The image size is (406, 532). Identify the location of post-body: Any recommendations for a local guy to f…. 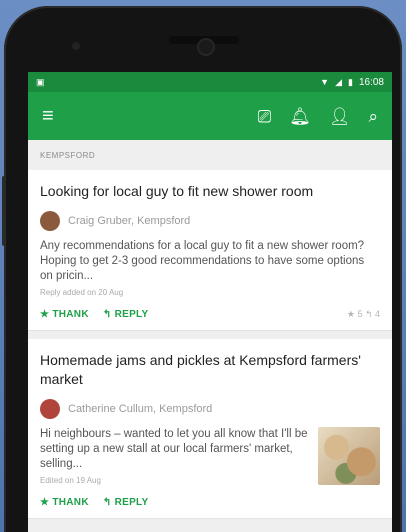
(202, 261).